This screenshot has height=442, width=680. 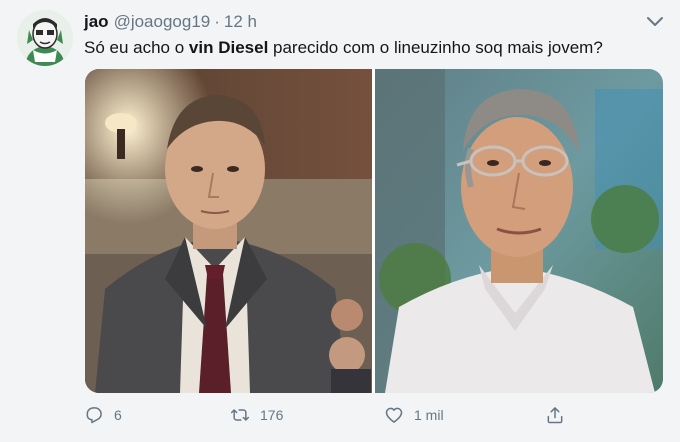 I want to click on tweet-text-bold: vin Diesel, so click(x=228, y=47).